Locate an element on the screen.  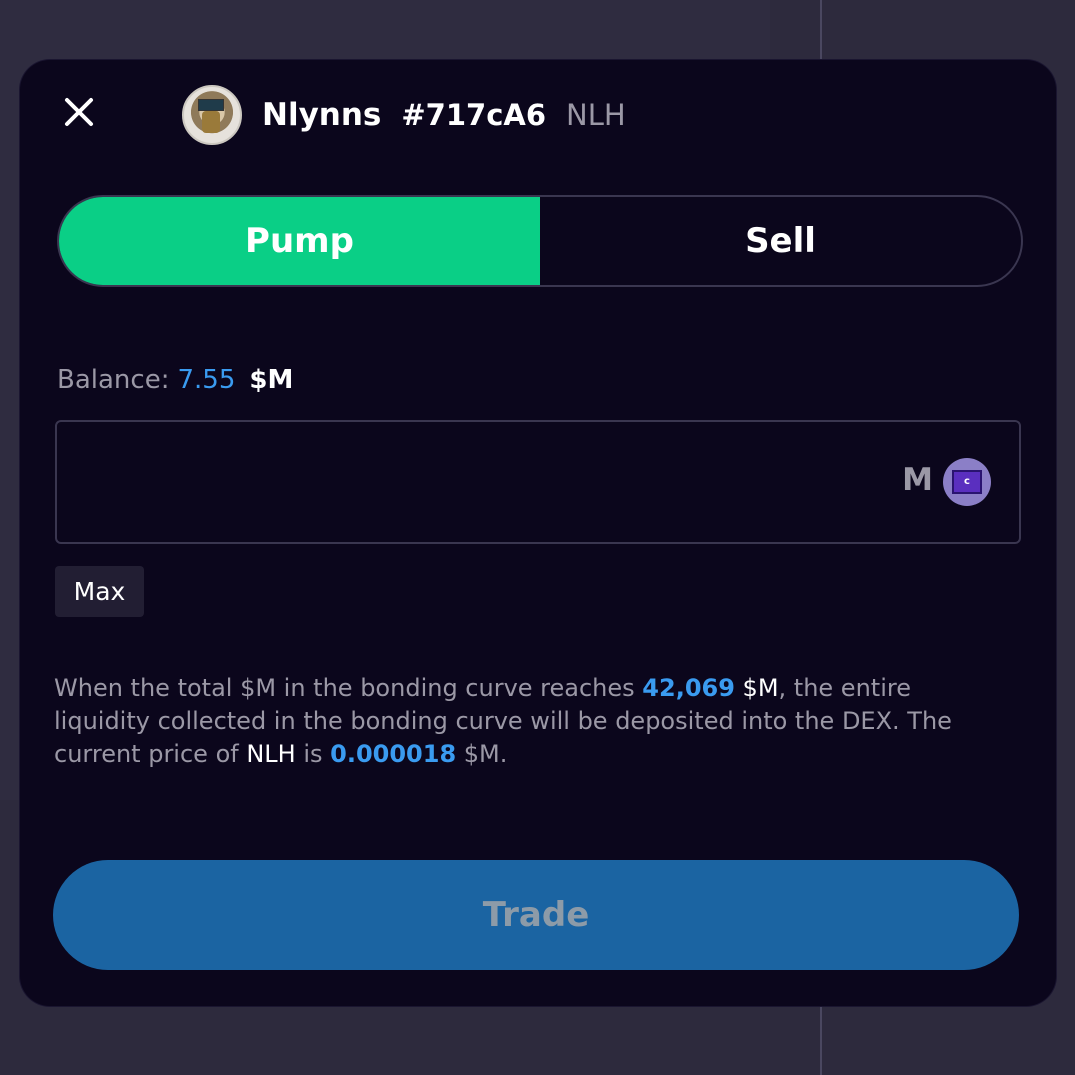
threshold-value: 42,069 is located at coordinates (688, 688).